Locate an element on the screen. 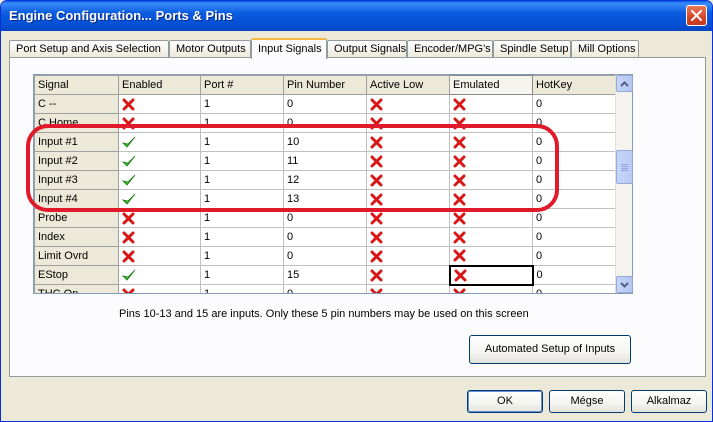 This screenshot has height=422, width=713. scroll-down-button is located at coordinates (624, 284).